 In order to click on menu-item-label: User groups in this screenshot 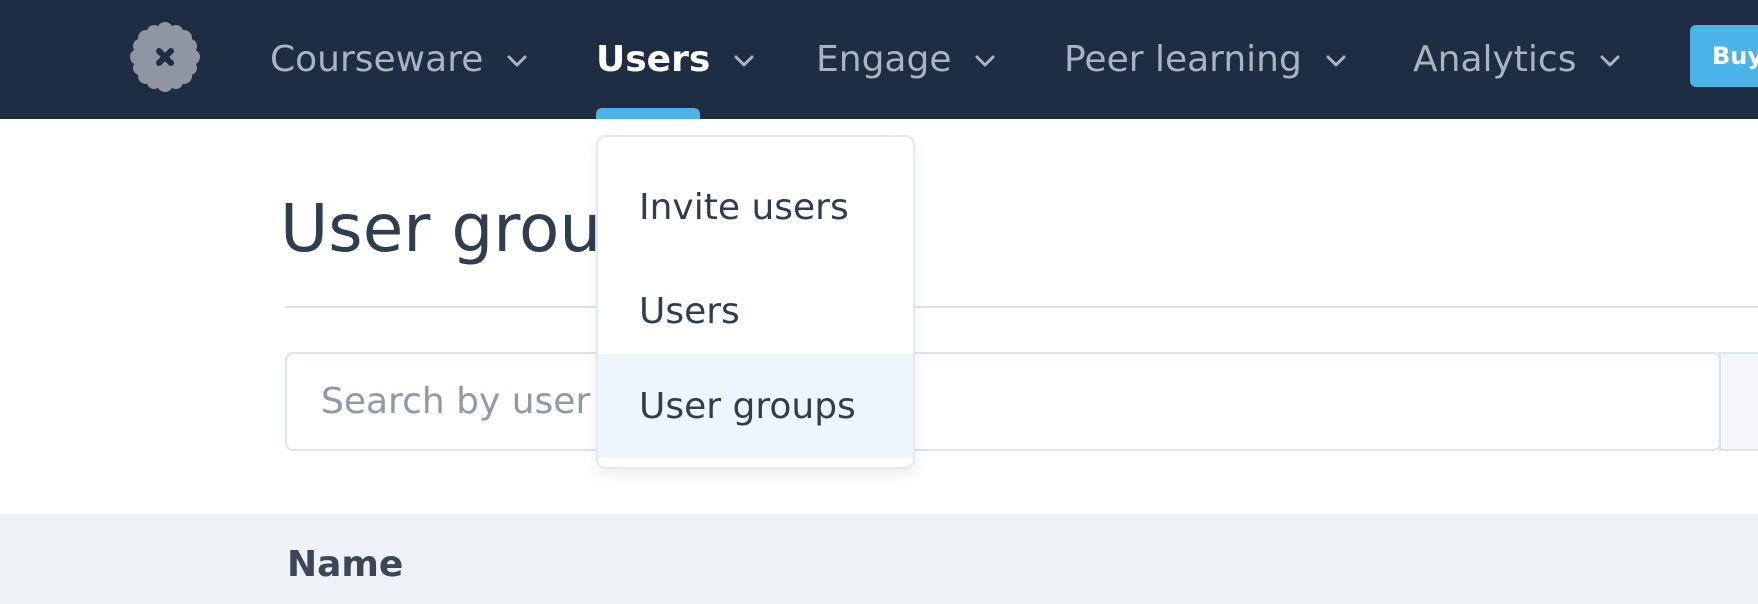, I will do `click(747, 406)`.